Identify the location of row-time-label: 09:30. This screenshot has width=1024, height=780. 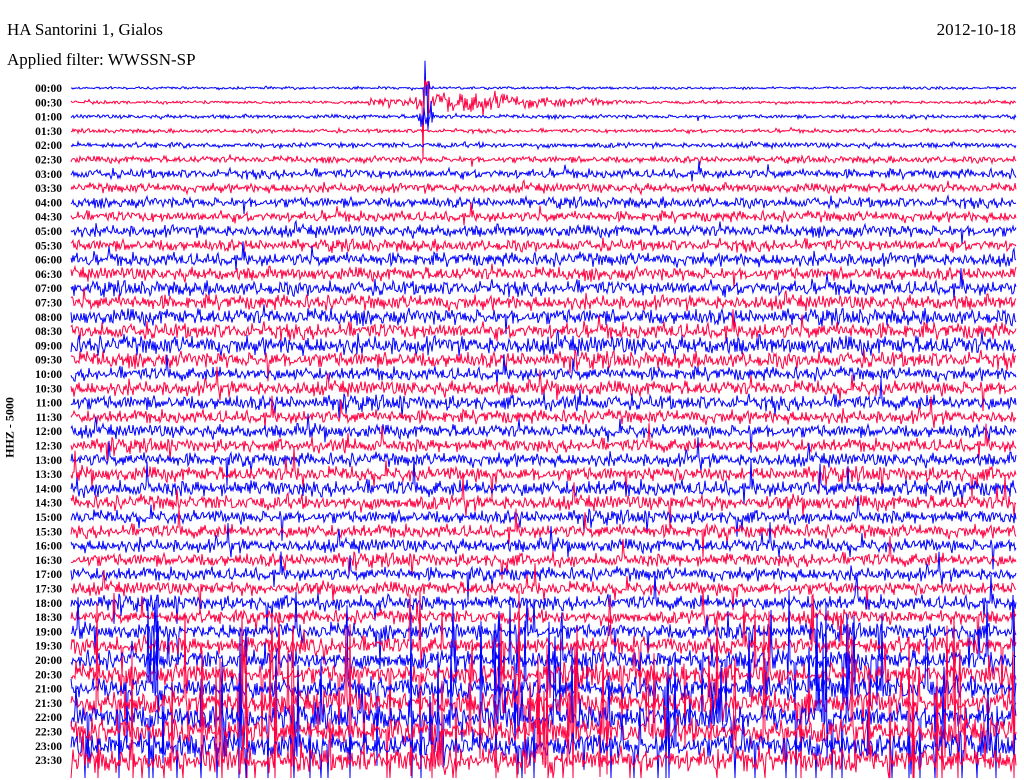
(48, 361).